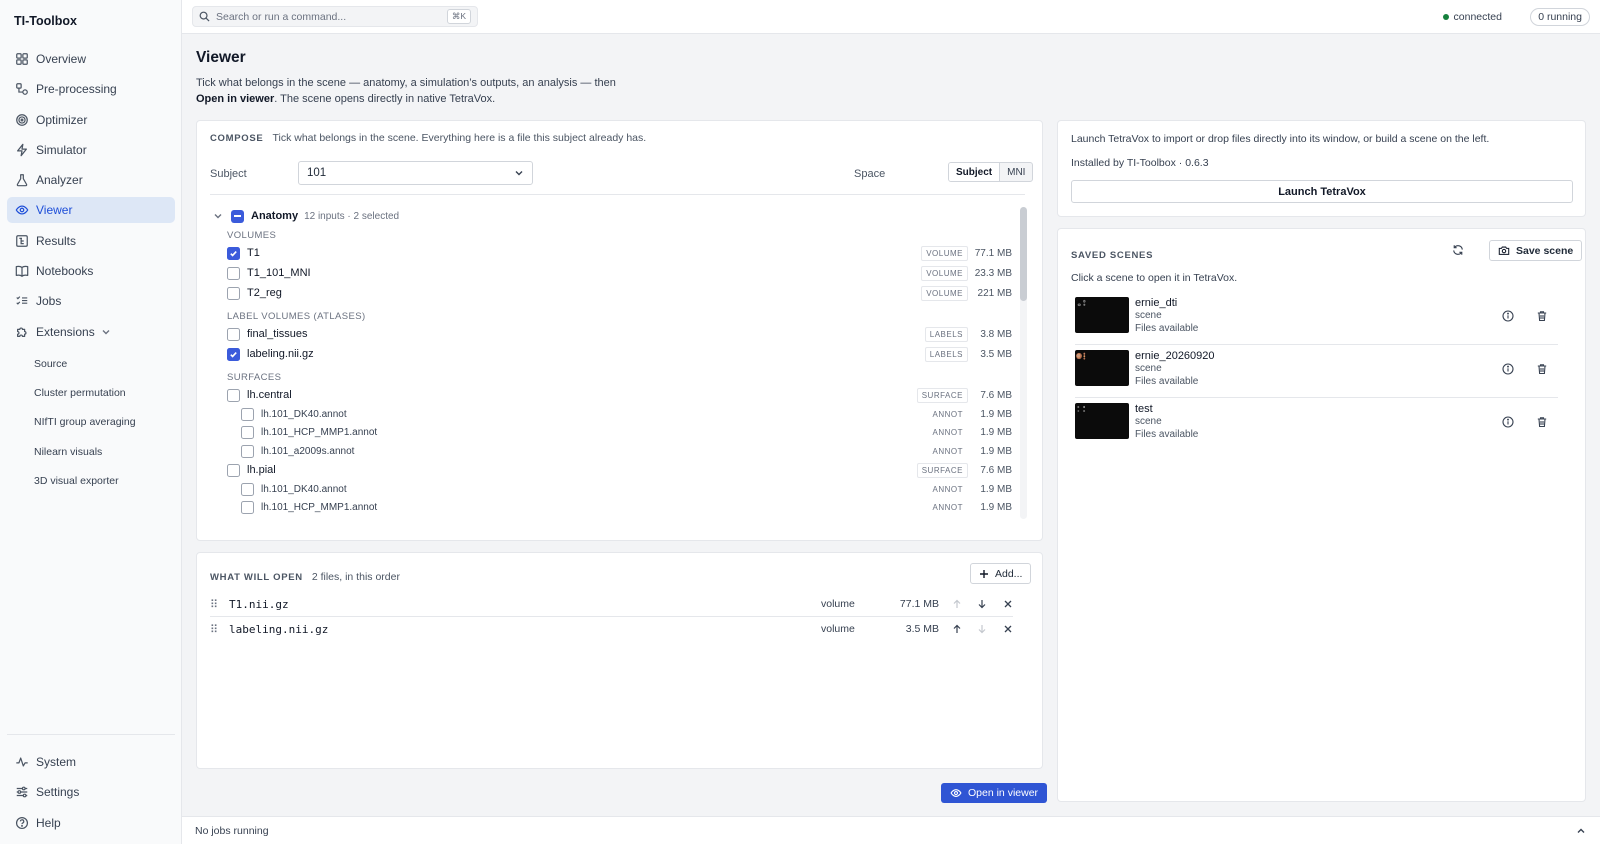 This screenshot has height=844, width=1600. Describe the element at coordinates (617, 194) in the screenshot. I see `compose-divider` at that location.